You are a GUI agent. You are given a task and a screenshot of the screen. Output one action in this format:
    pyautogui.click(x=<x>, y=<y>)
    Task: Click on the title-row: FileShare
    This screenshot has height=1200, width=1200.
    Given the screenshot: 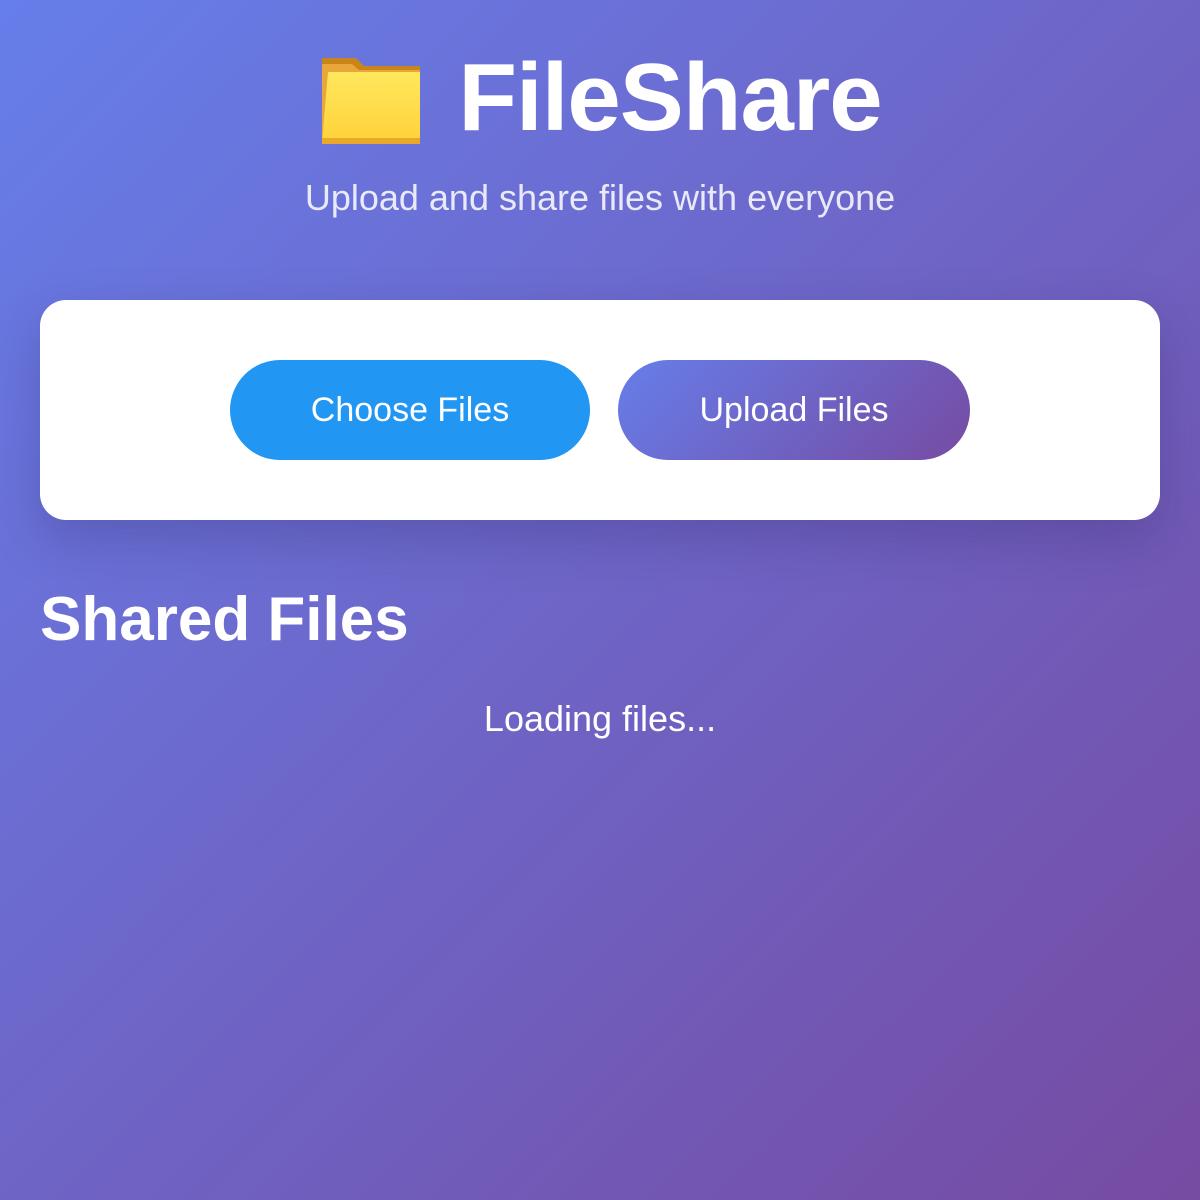 What is the action you would take?
    pyautogui.click(x=600, y=97)
    